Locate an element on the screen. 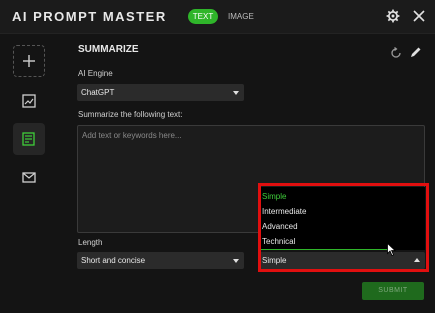  input-label: Summarize the following text: is located at coordinates (130, 114).